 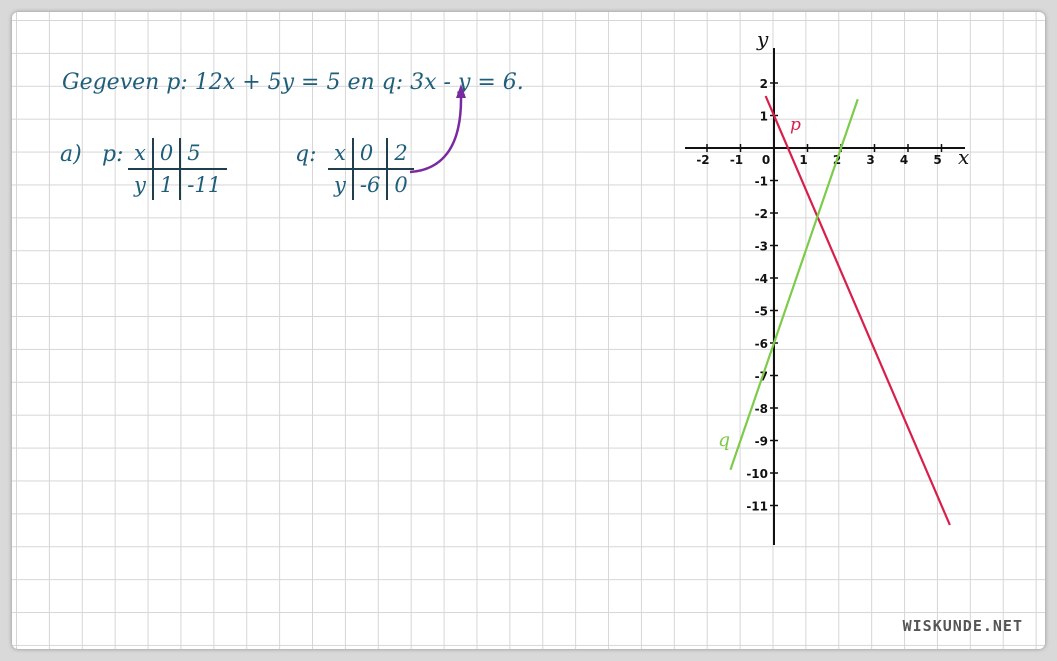 What do you see at coordinates (761, 279) in the screenshot?
I see `y-tick-label: -4` at bounding box center [761, 279].